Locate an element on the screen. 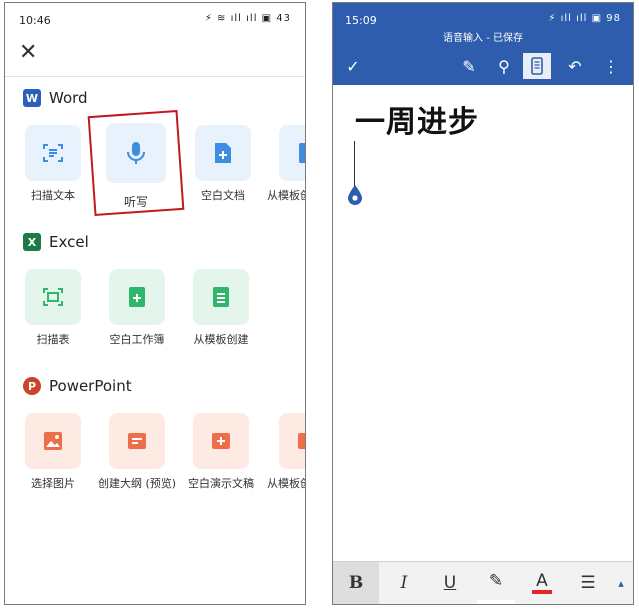  mobile-view-button is located at coordinates (537, 66).